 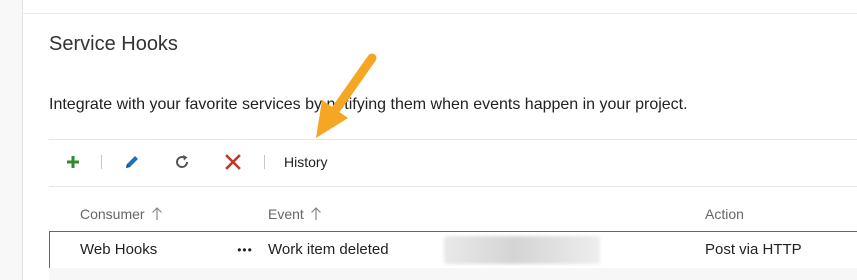 I want to click on ellipsis-icon: •••, so click(x=245, y=250).